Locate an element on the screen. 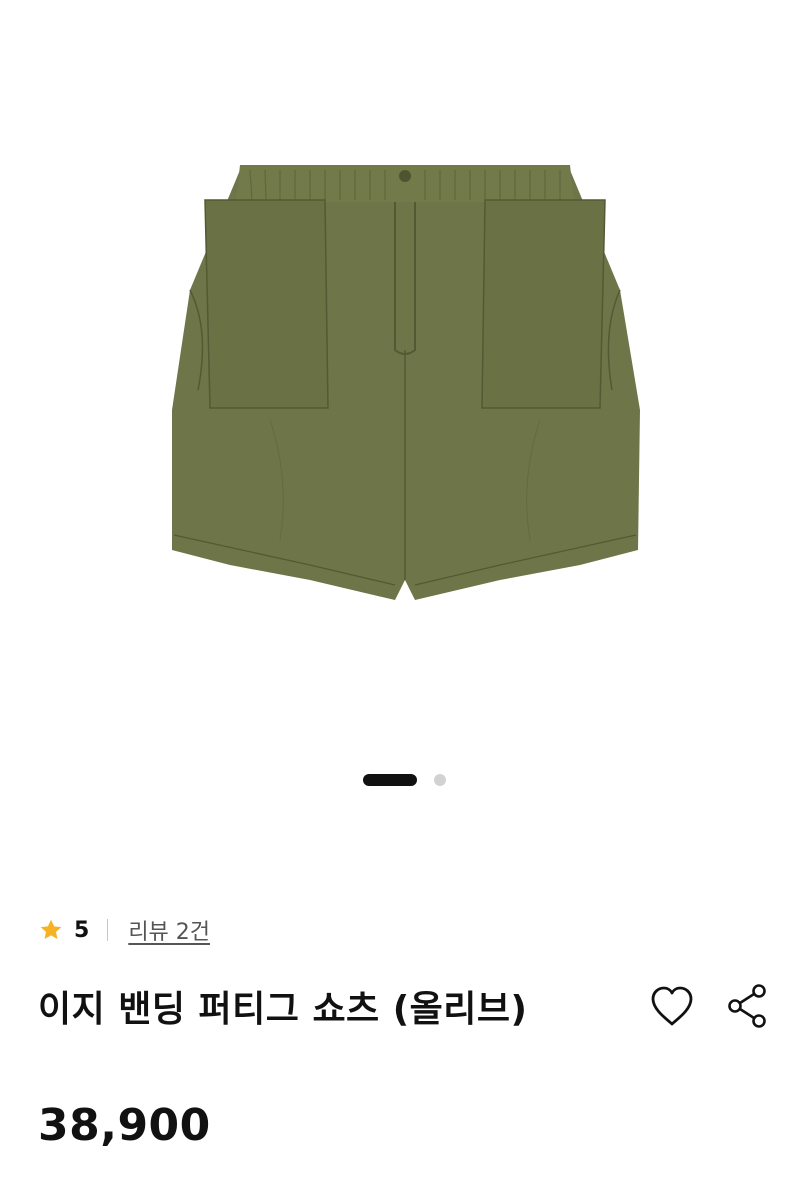 This screenshot has width=810, height=1200. like-button is located at coordinates (672, 1006).